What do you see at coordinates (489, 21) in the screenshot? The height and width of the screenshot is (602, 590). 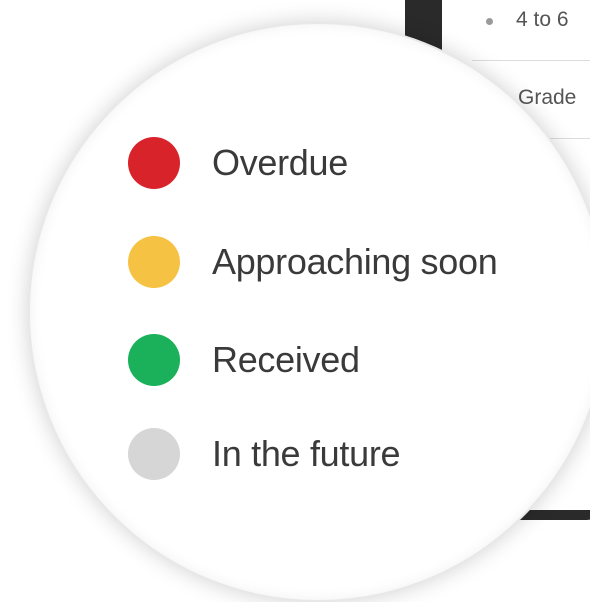 I see `list-bullet-icon` at bounding box center [489, 21].